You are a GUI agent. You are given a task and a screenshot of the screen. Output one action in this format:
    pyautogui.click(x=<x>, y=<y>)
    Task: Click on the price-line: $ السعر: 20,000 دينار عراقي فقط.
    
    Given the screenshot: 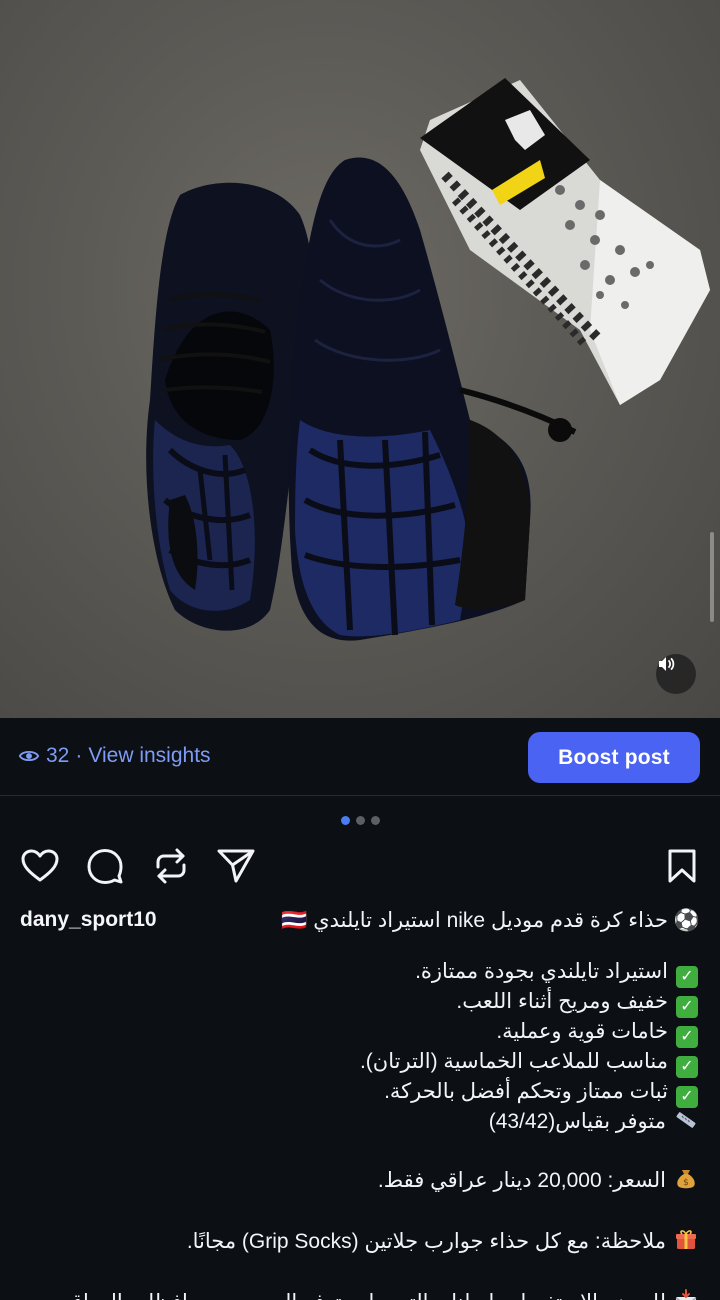 What is the action you would take?
    pyautogui.click(x=358, y=1180)
    